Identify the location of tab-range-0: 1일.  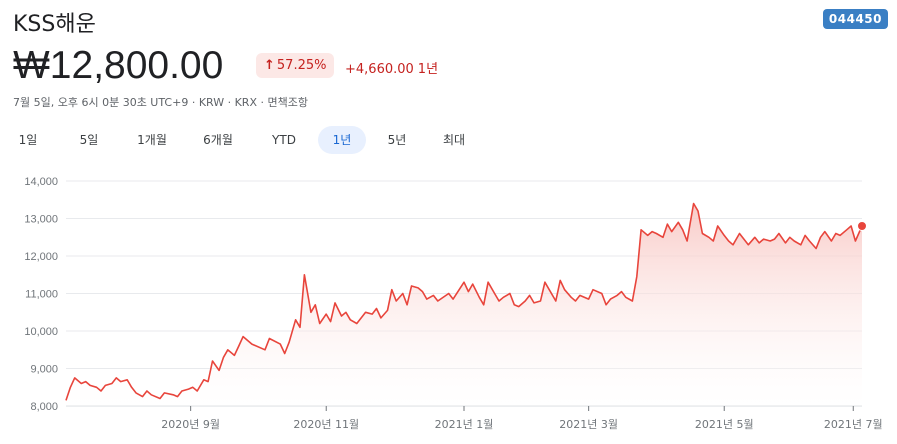
(28, 140).